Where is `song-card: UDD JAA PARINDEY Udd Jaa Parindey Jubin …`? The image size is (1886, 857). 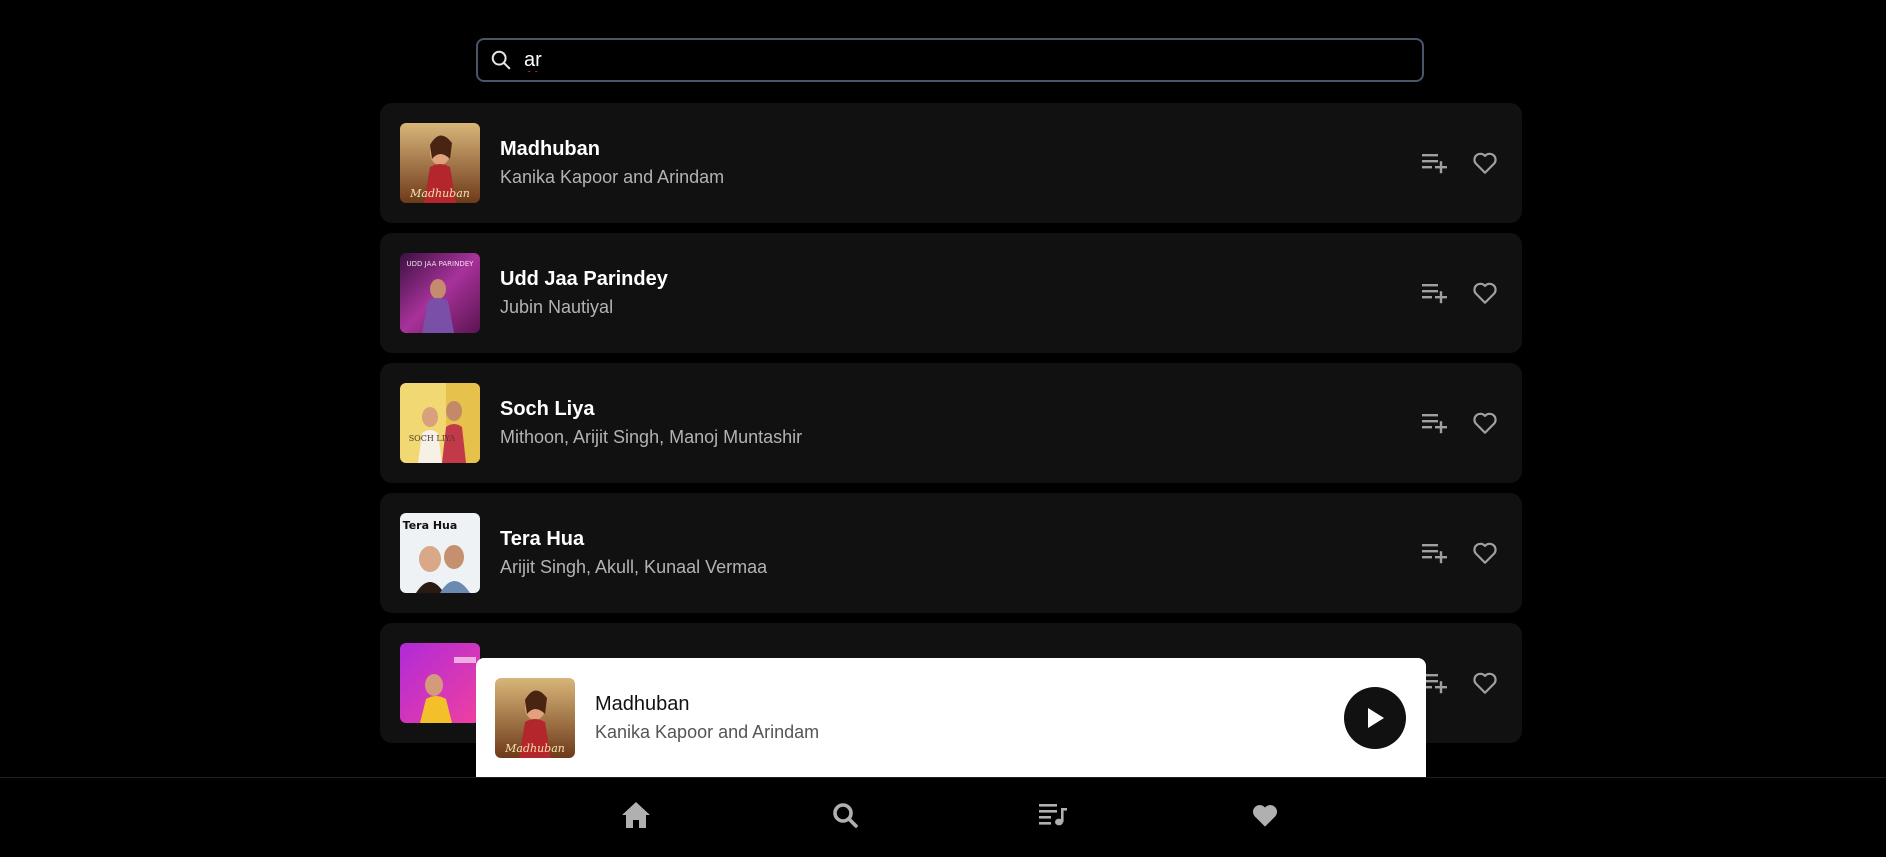 song-card: UDD JAA PARINDEY Udd Jaa Parindey Jubin … is located at coordinates (951, 293).